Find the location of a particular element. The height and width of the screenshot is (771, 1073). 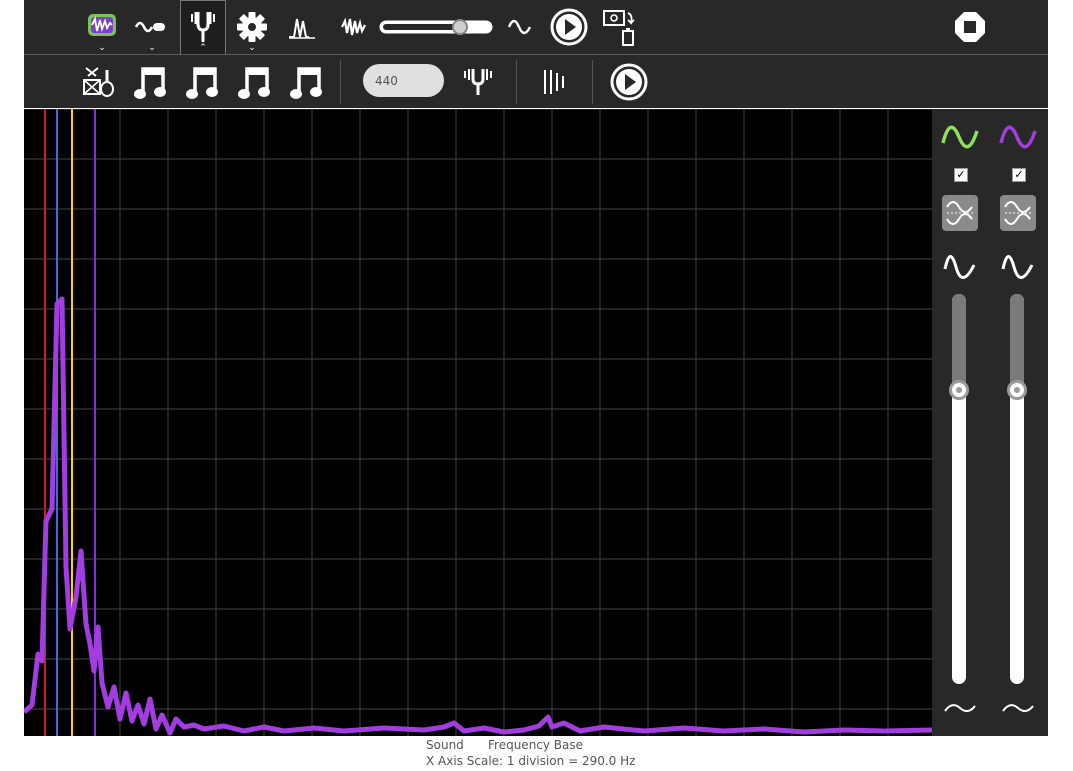

tone-toolbar is located at coordinates (536, 81).